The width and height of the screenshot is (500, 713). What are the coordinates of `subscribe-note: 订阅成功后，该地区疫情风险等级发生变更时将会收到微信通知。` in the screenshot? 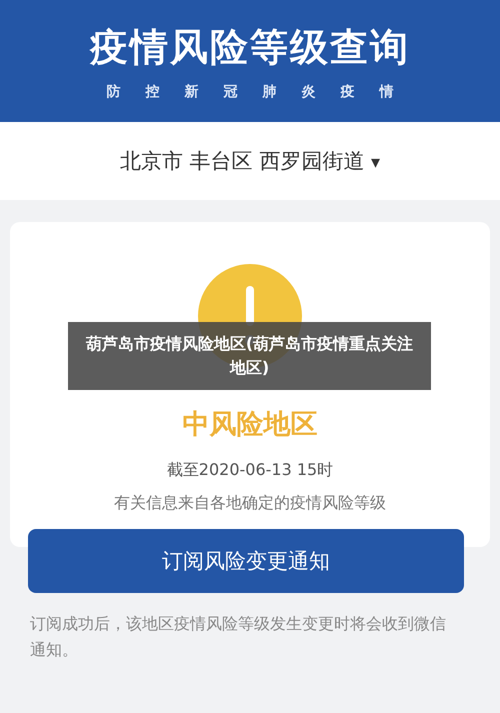 It's located at (238, 637).